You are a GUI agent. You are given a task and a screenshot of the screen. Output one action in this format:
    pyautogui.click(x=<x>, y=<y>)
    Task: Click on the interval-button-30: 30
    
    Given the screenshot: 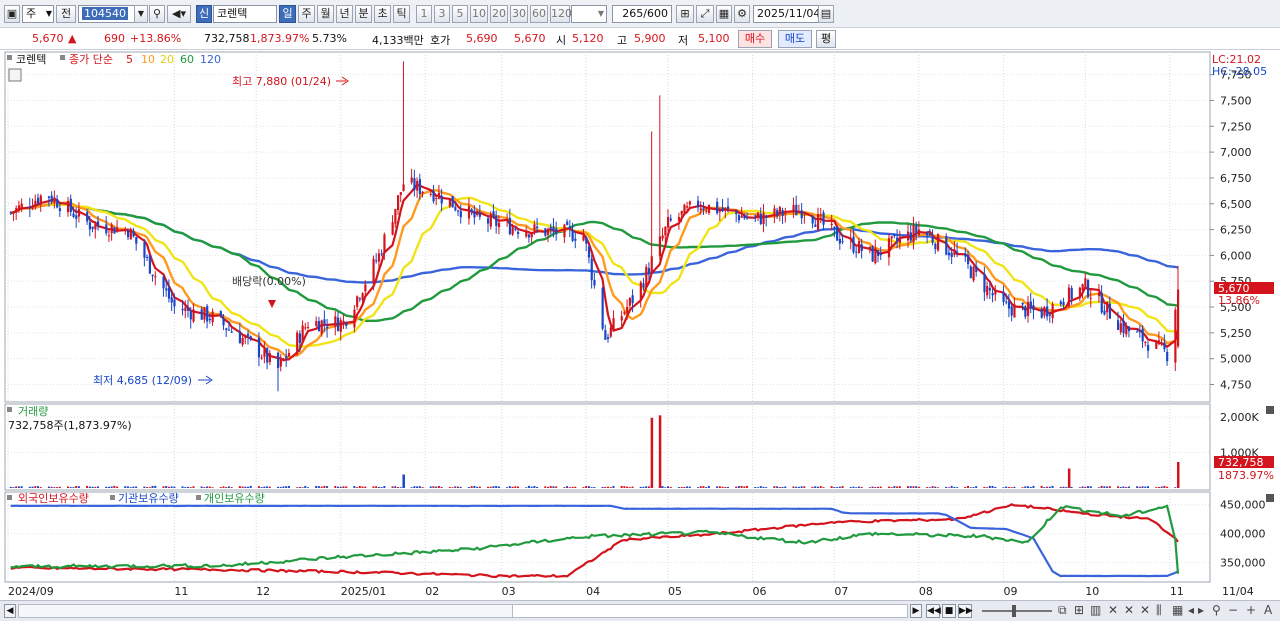 What is the action you would take?
    pyautogui.click(x=519, y=14)
    